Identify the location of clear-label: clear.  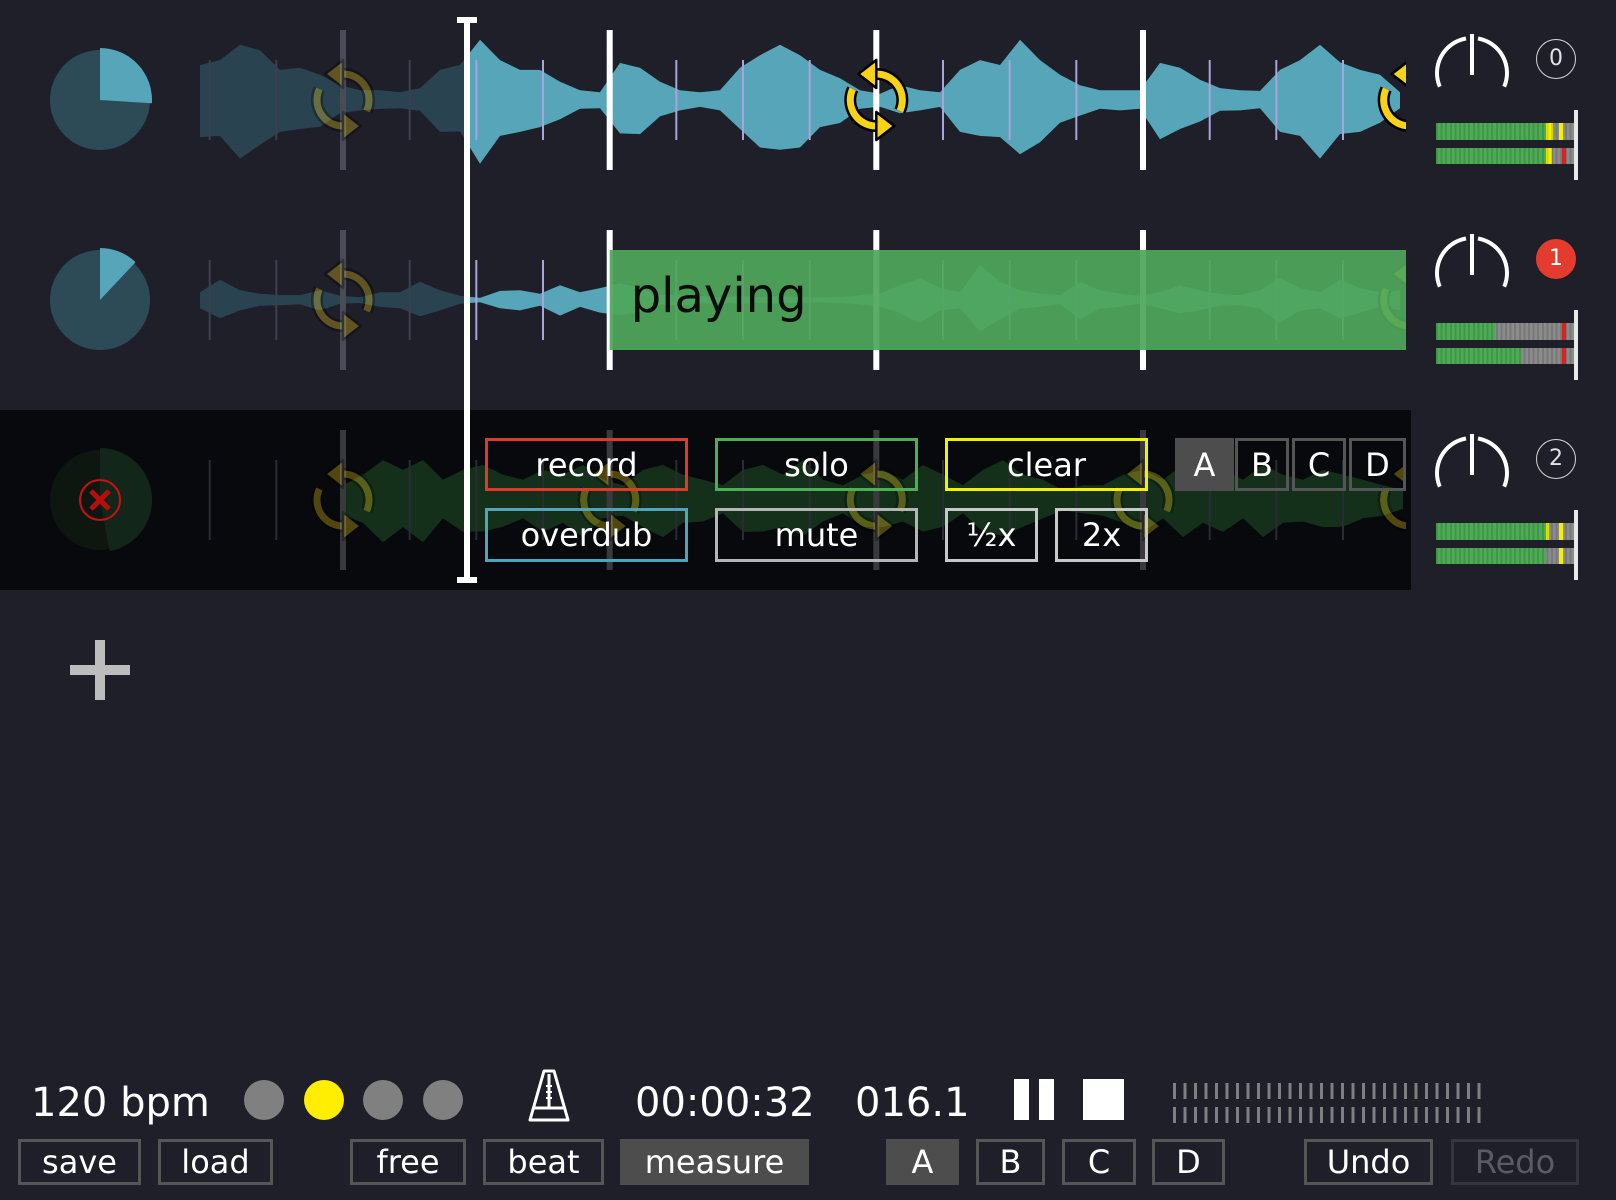
(1046, 464).